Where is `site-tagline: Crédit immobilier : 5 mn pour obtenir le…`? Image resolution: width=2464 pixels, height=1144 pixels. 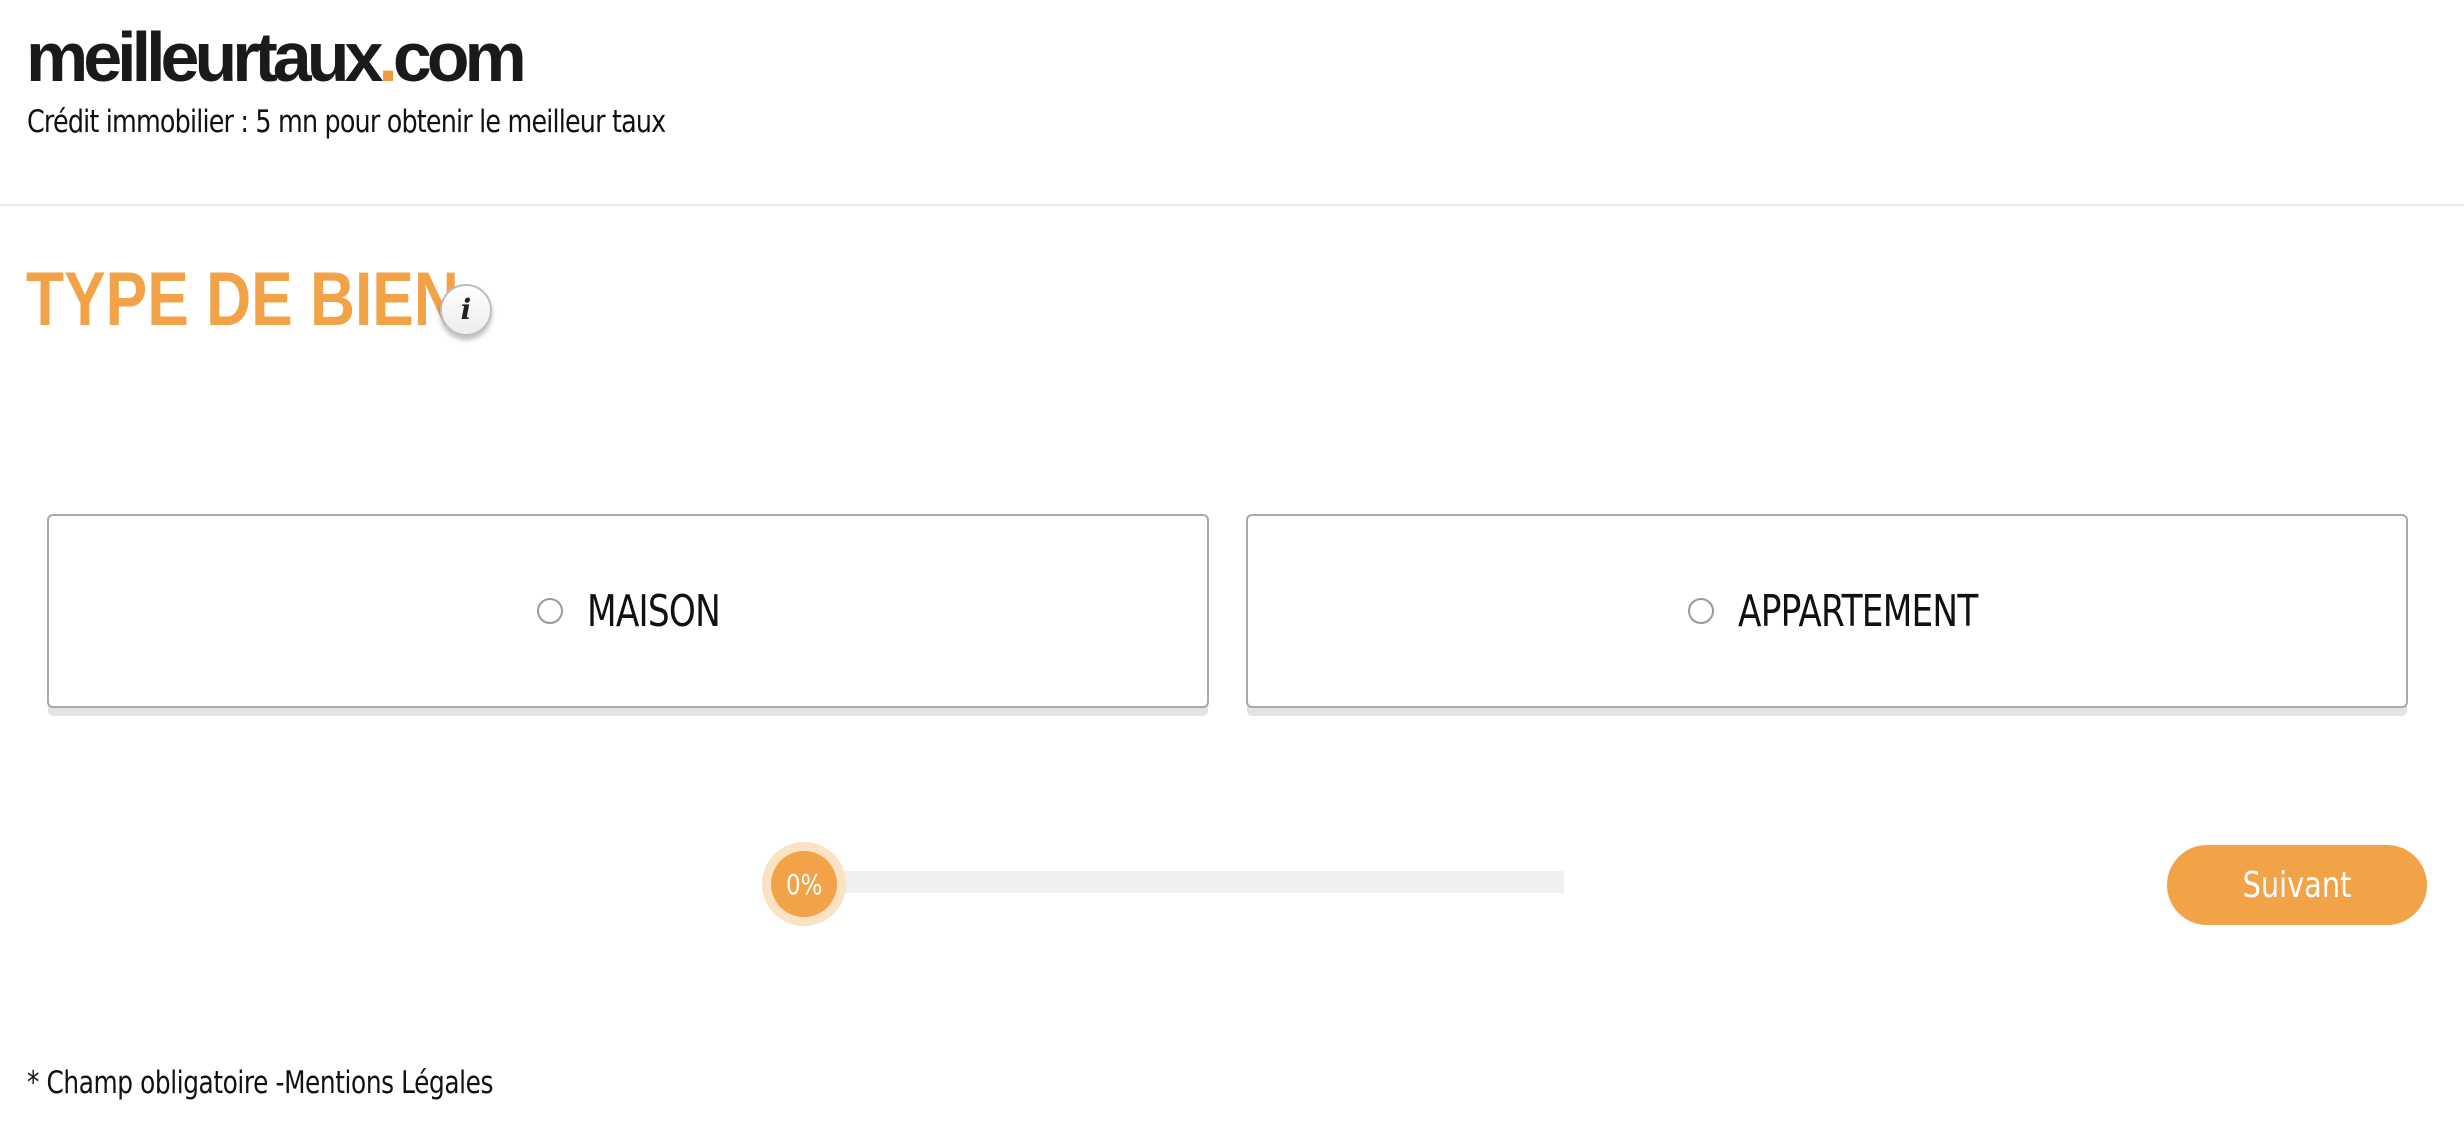
site-tagline: Crédit immobilier : 5 mn pour obtenir le… is located at coordinates (346, 122).